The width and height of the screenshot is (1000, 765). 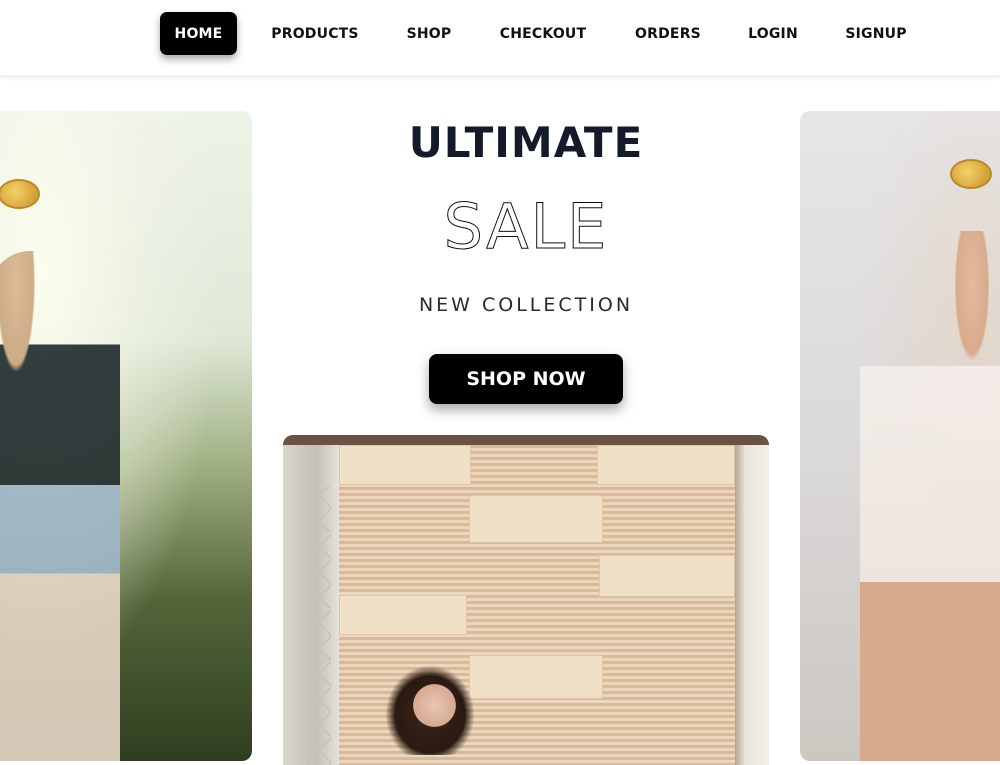 What do you see at coordinates (752, 605) in the screenshot?
I see `white-pillar` at bounding box center [752, 605].